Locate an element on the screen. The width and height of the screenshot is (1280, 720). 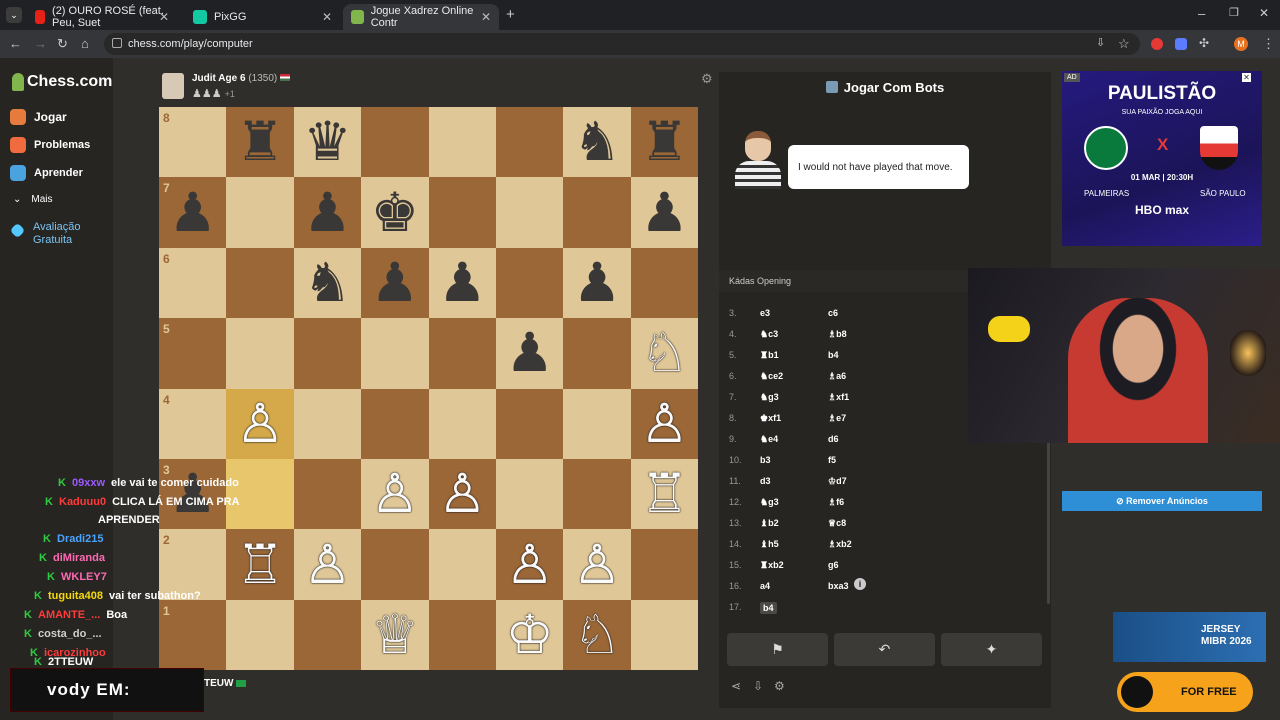
square-g3 is located at coordinates (597, 494).